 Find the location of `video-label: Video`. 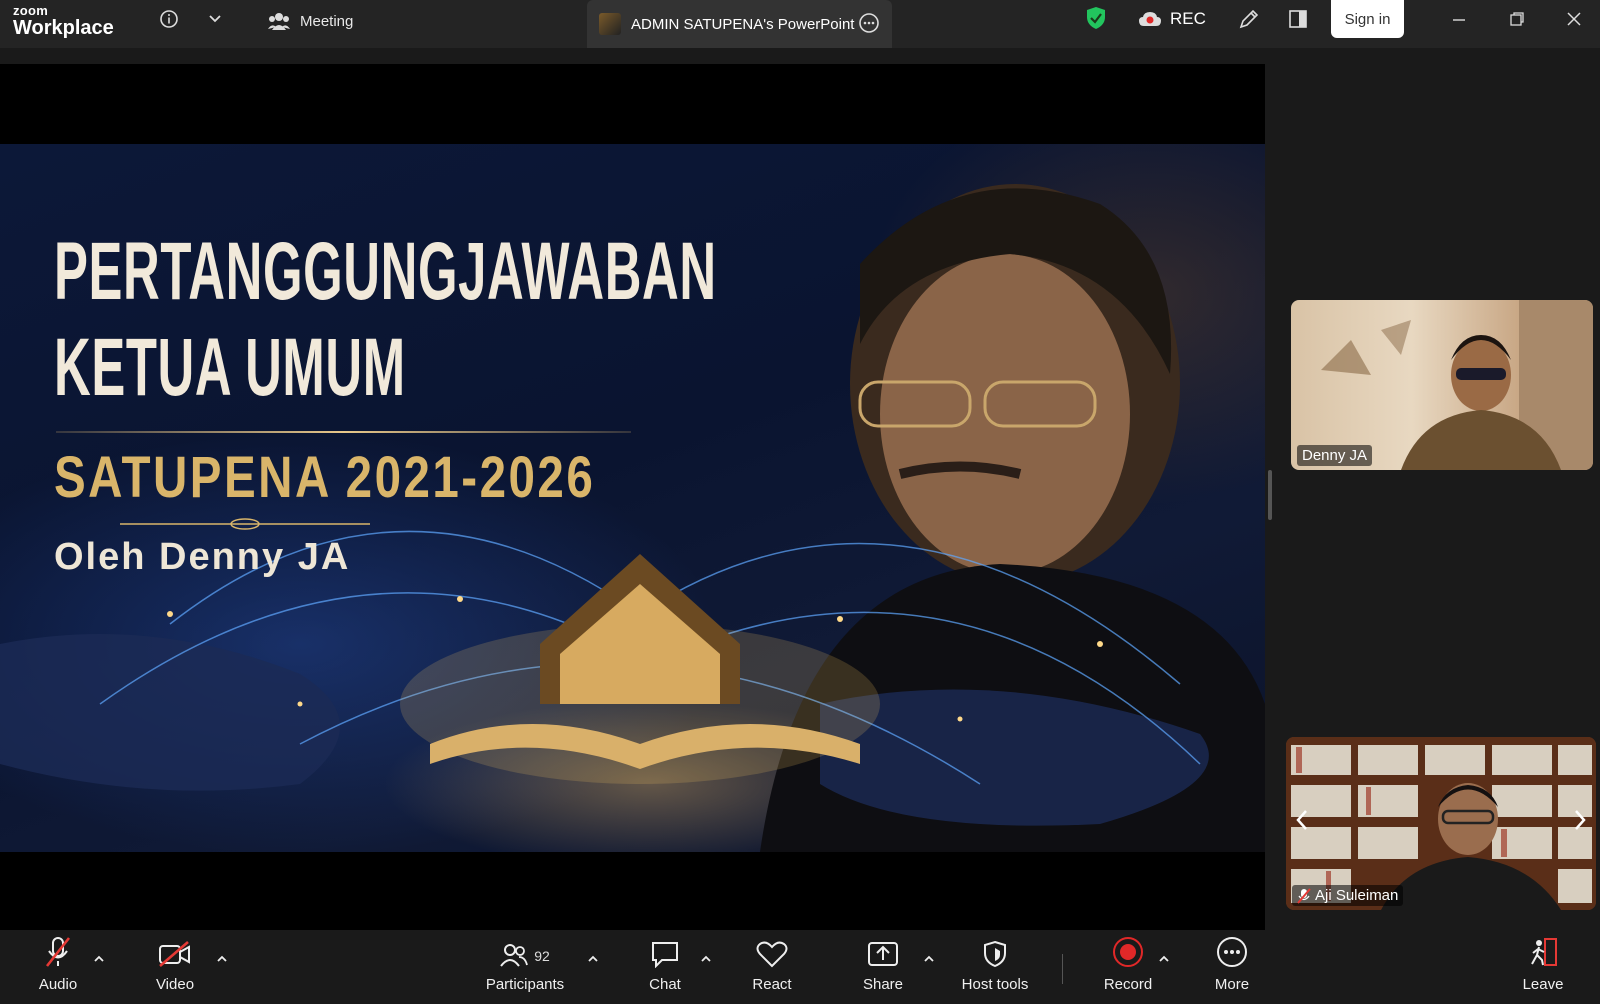

video-label: Video is located at coordinates (175, 984).